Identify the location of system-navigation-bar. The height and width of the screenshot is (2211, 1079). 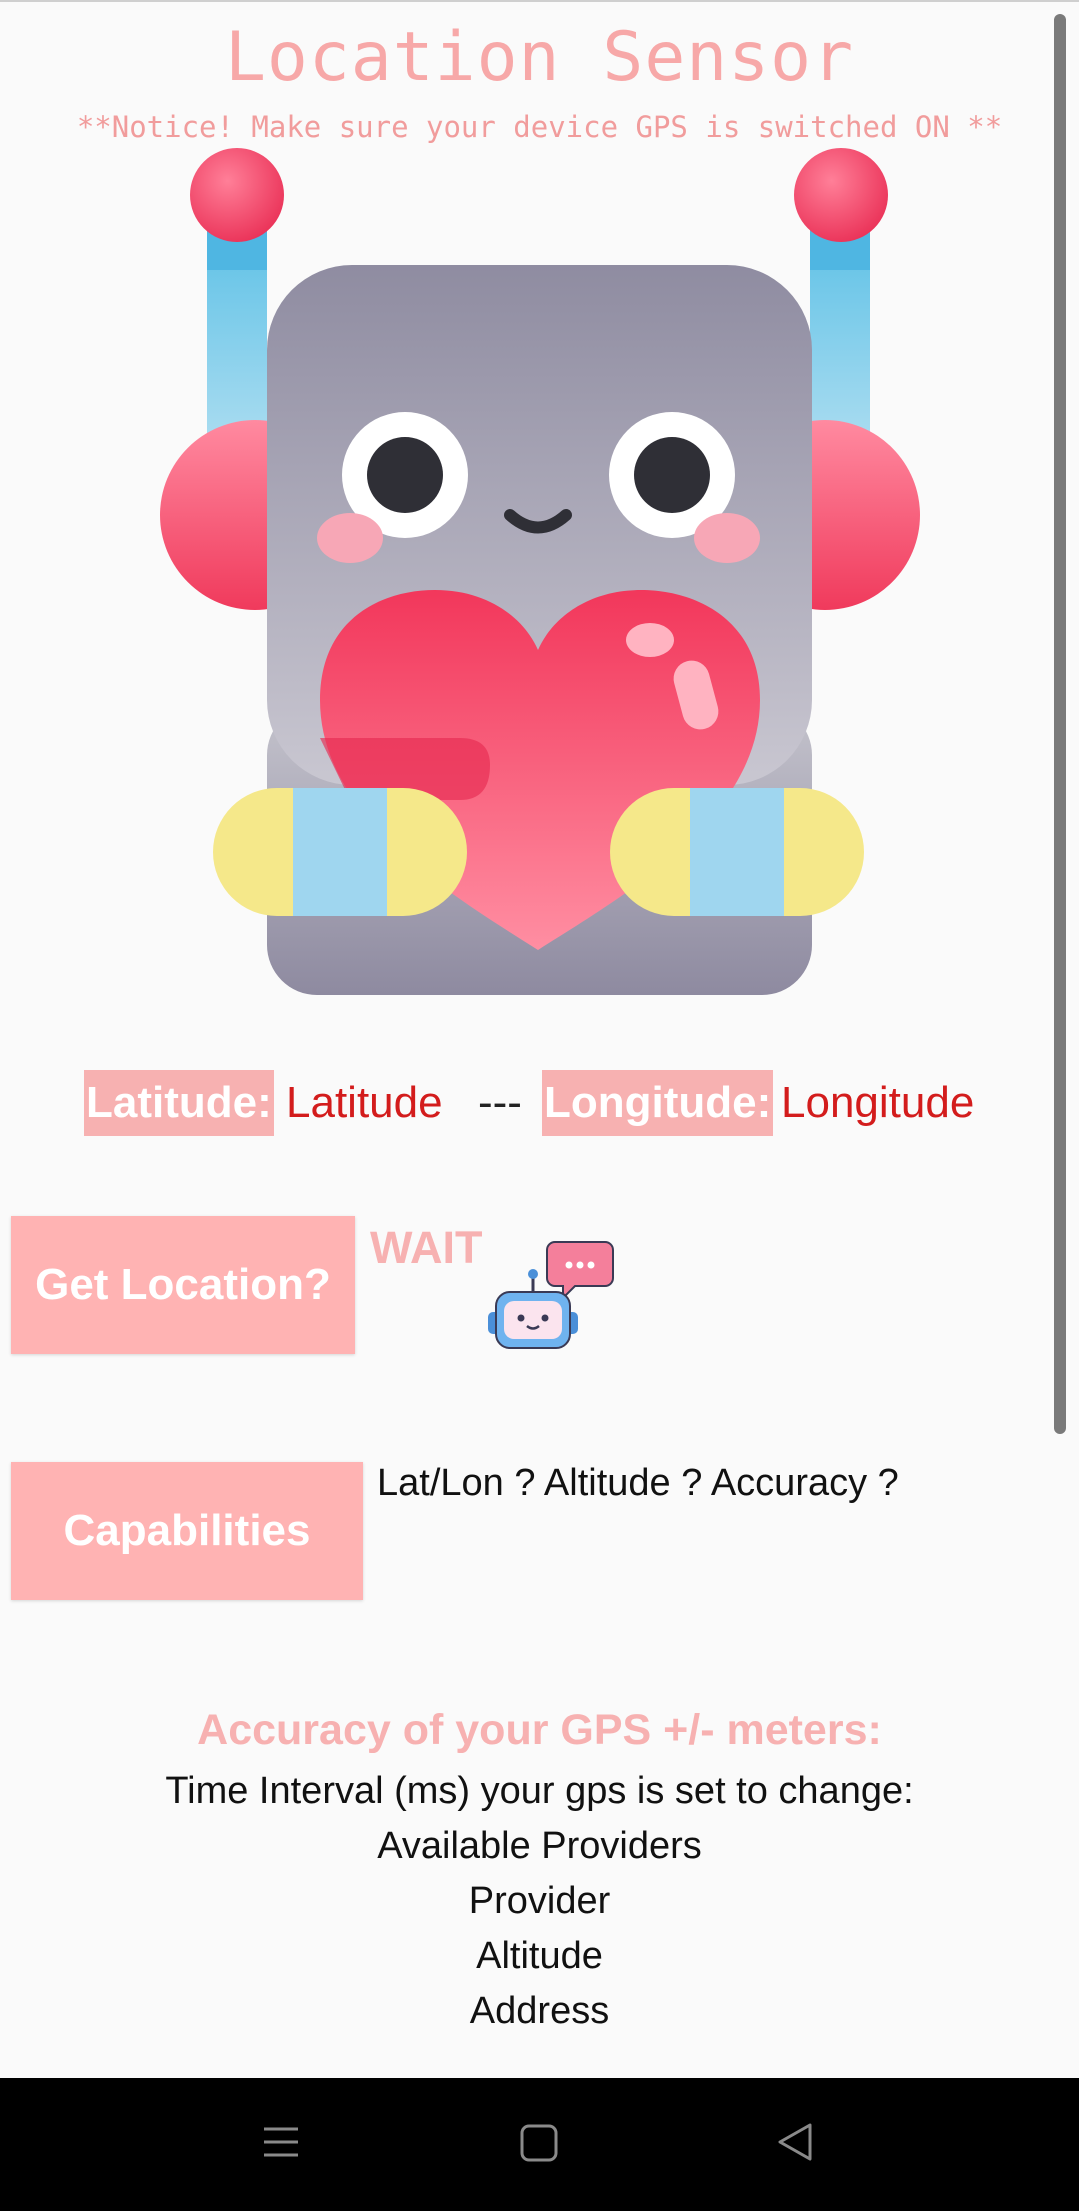
(539, 2144).